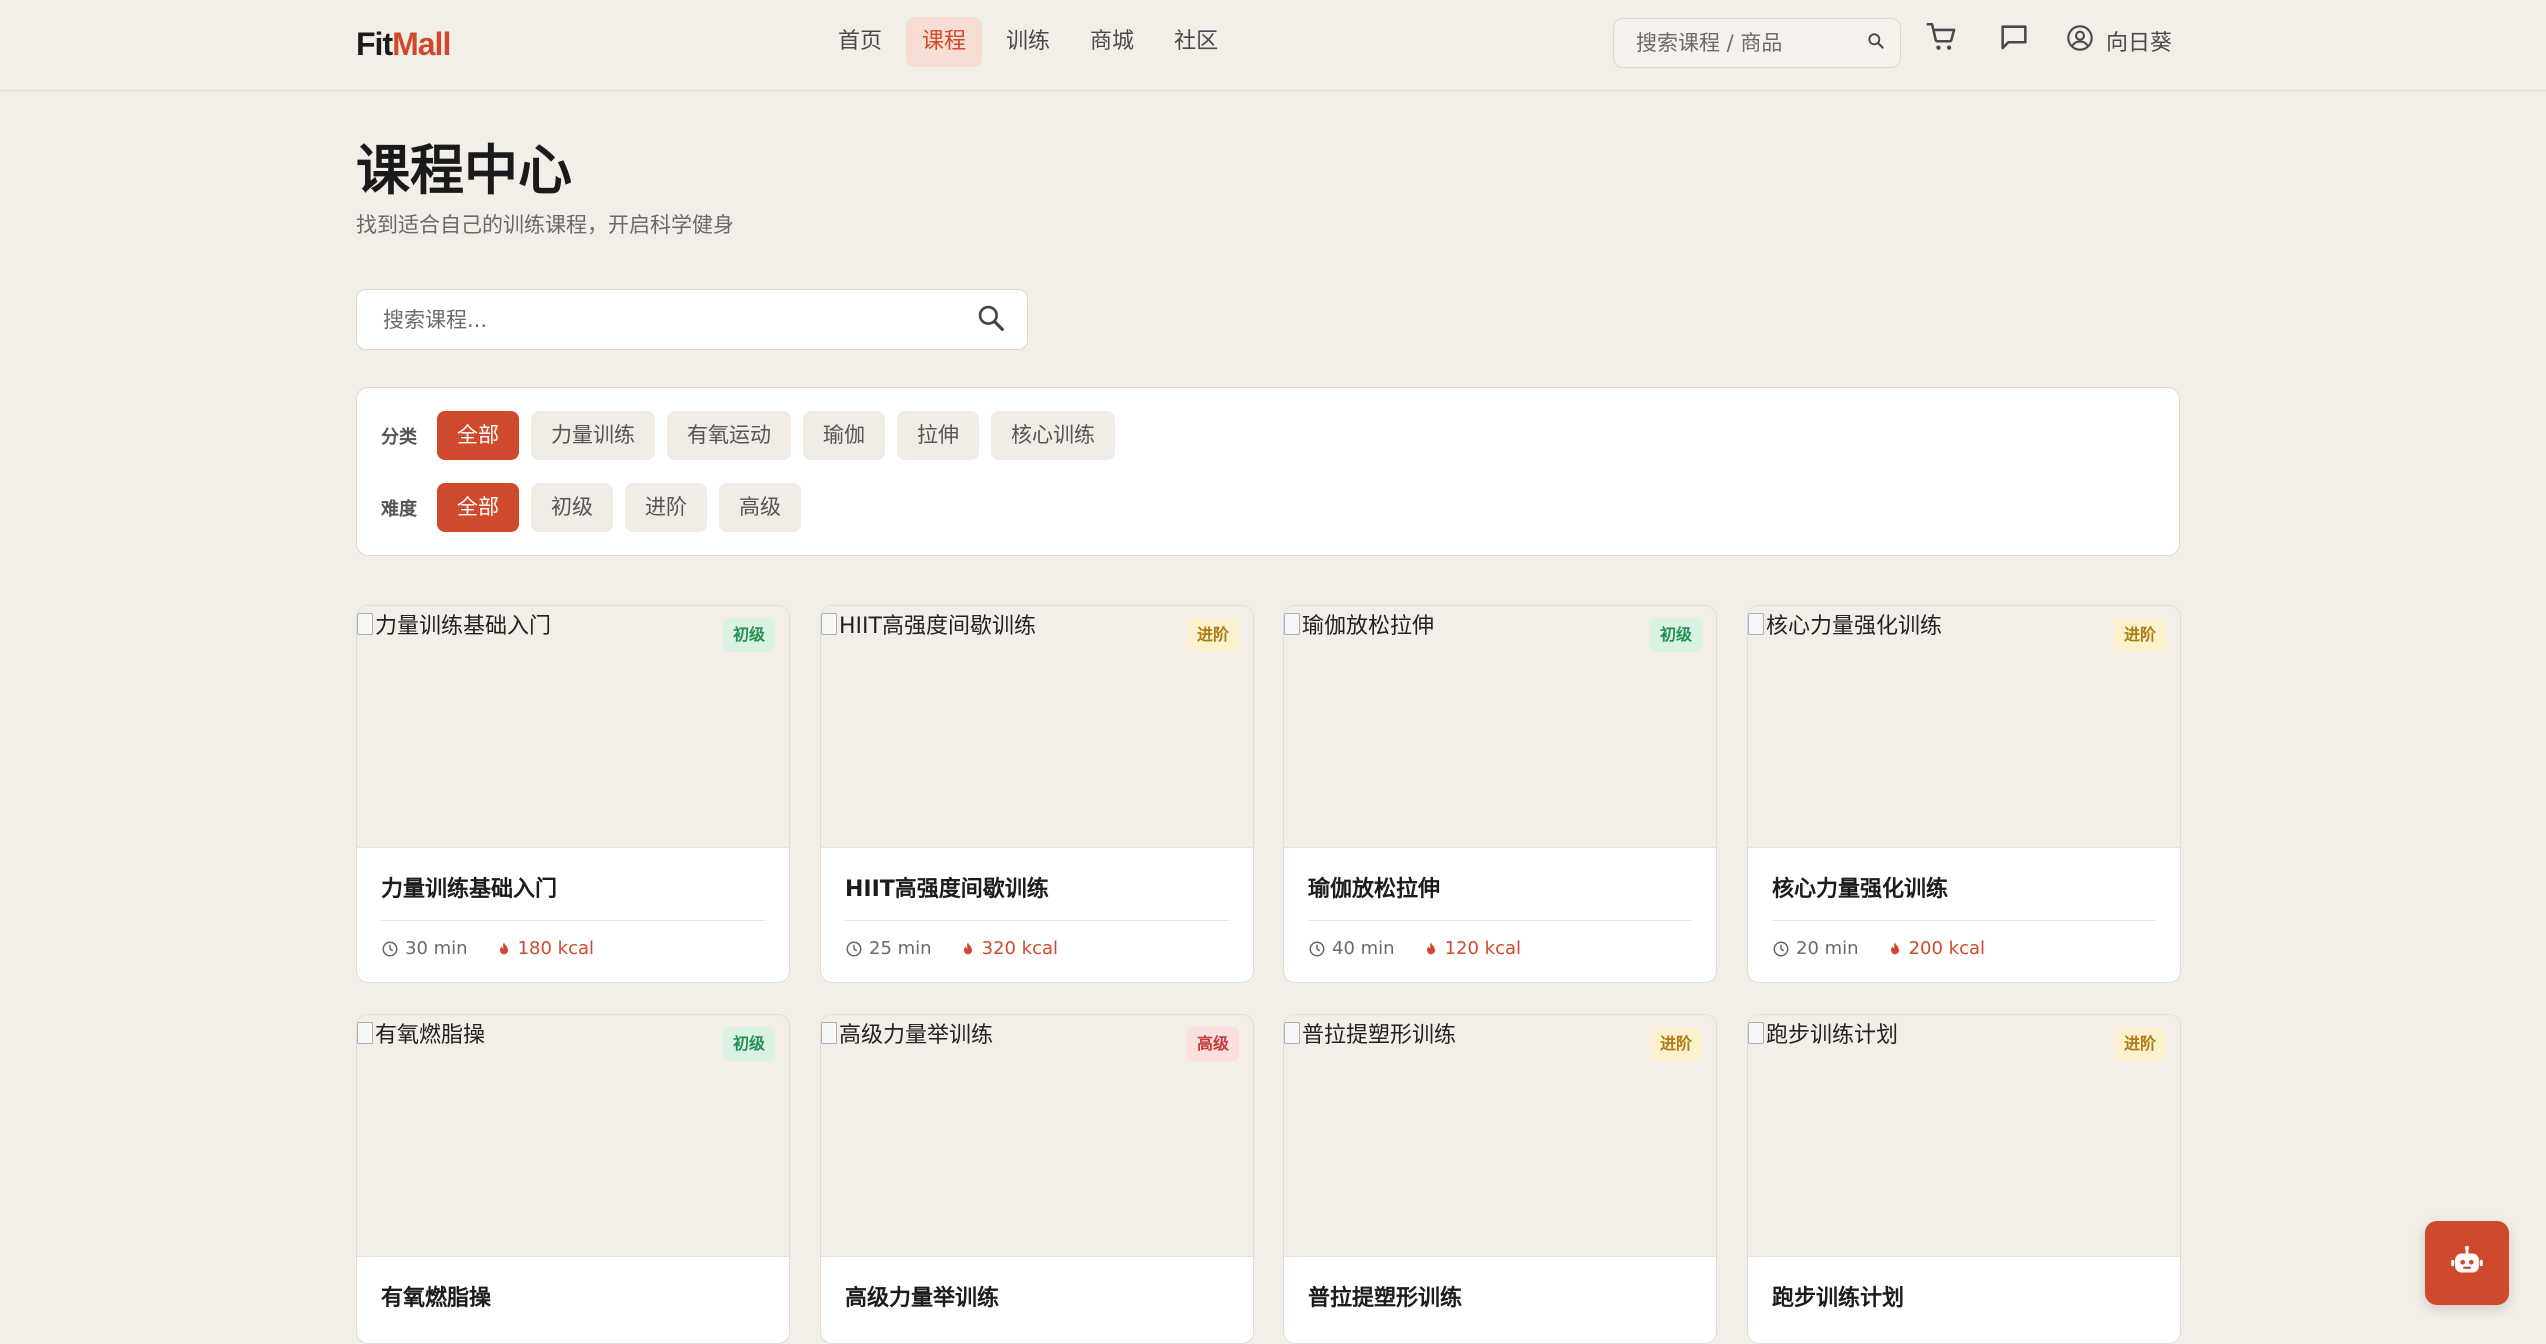 The height and width of the screenshot is (1344, 2546). What do you see at coordinates (1500, 727) in the screenshot?
I see `course-image: 瑜伽放松拉伸 初级` at bounding box center [1500, 727].